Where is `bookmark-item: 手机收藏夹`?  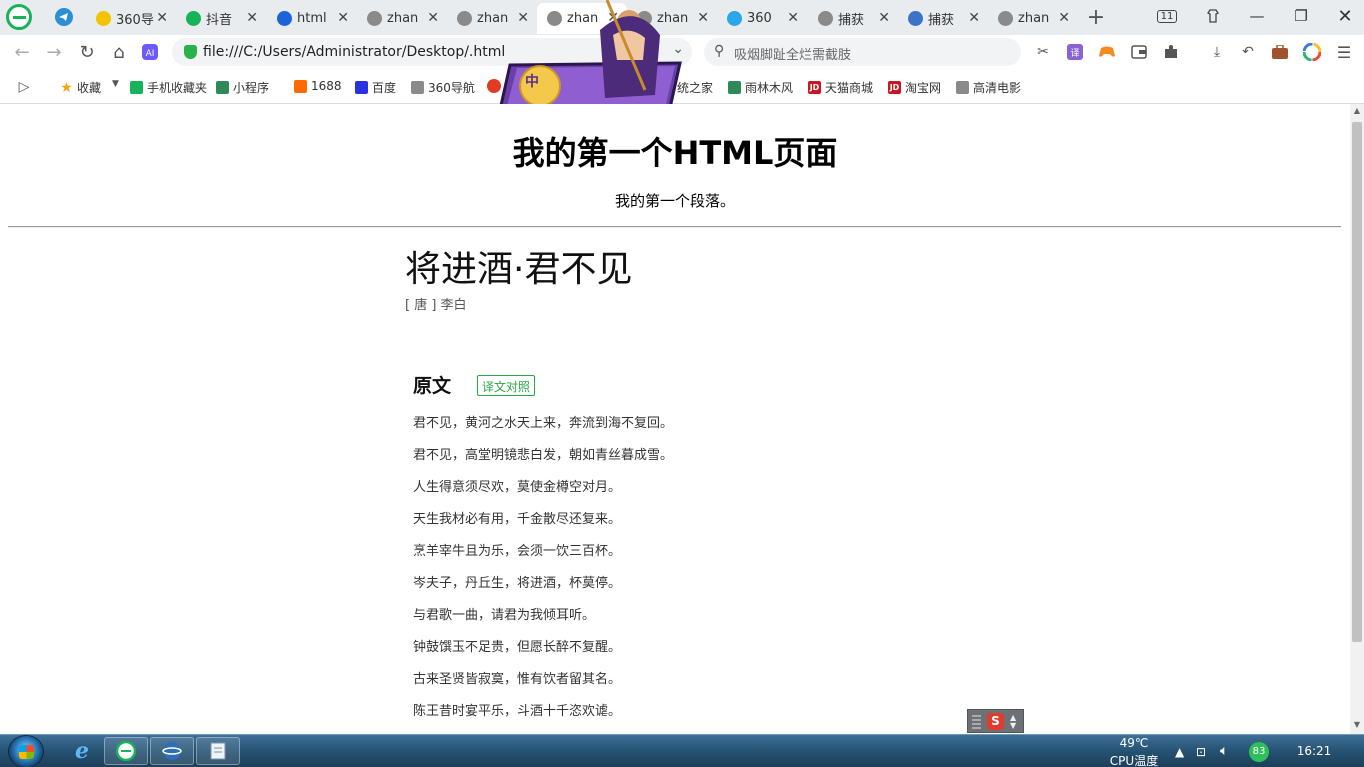
bookmark-item: 手机收藏夹 is located at coordinates (168, 87).